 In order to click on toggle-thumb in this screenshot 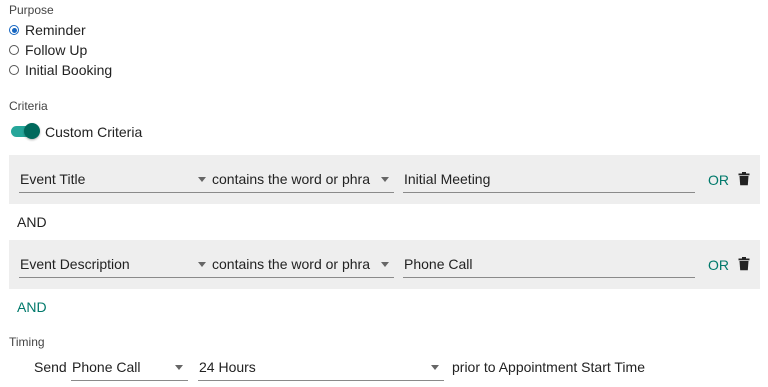, I will do `click(32, 131)`.